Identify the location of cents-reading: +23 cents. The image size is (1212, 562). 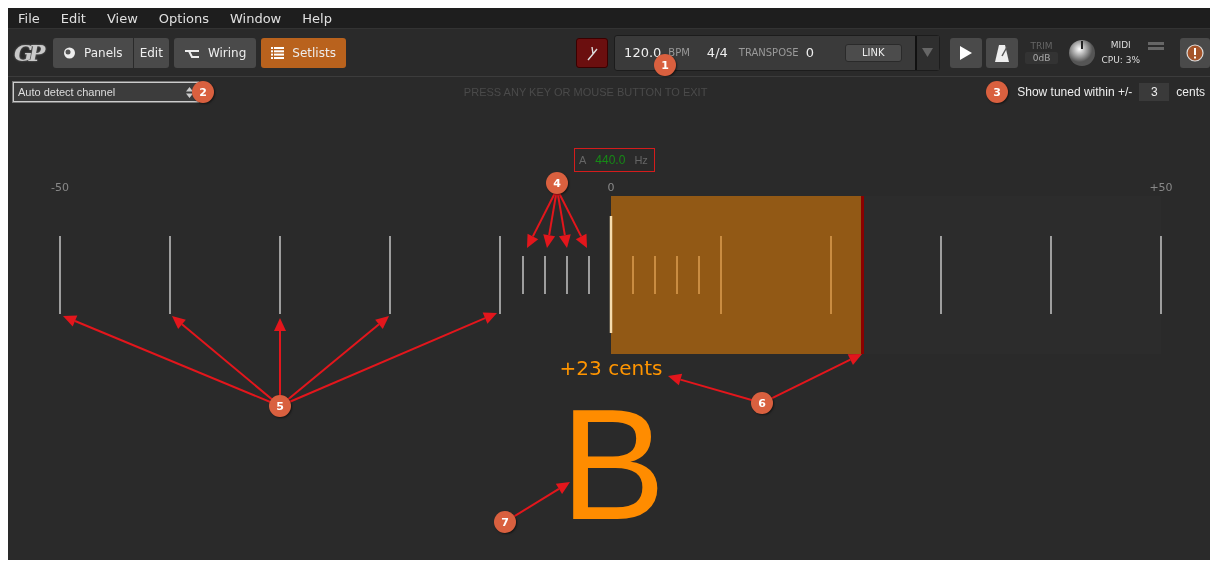
(611, 368).